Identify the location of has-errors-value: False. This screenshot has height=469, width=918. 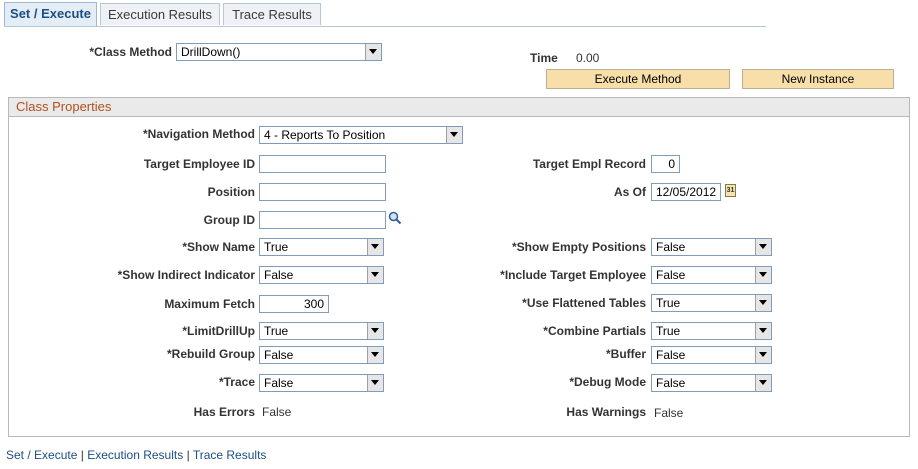
(277, 412).